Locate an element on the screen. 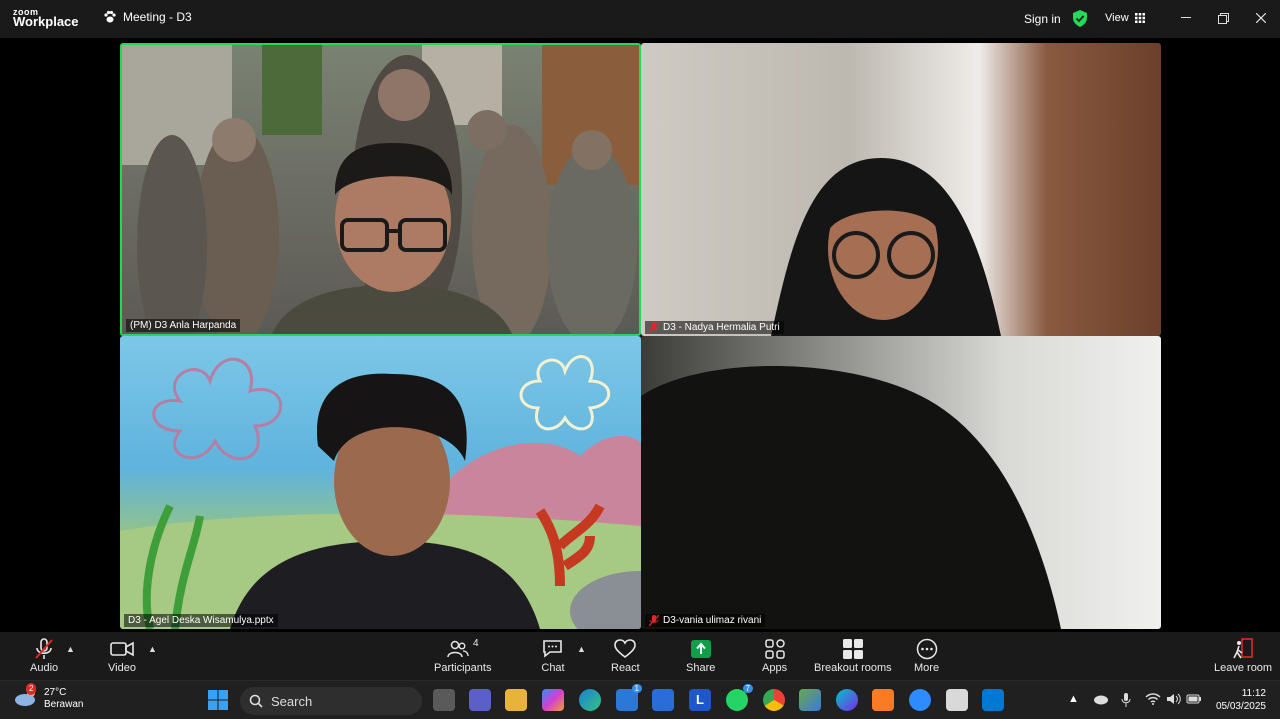 The width and height of the screenshot is (1280, 719). clock-date: 05/03/2025 is located at coordinates (1240, 706).